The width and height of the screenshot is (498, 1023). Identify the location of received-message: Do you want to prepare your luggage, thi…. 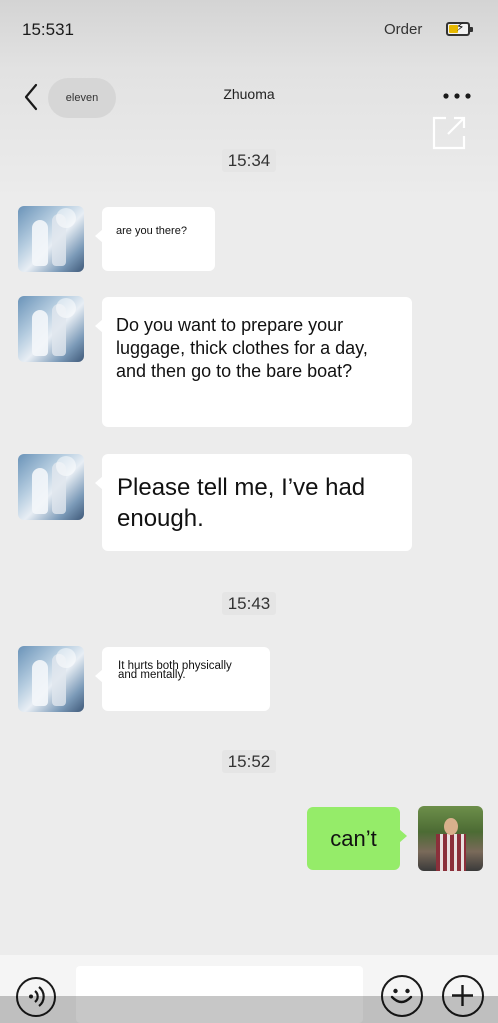
(253, 362).